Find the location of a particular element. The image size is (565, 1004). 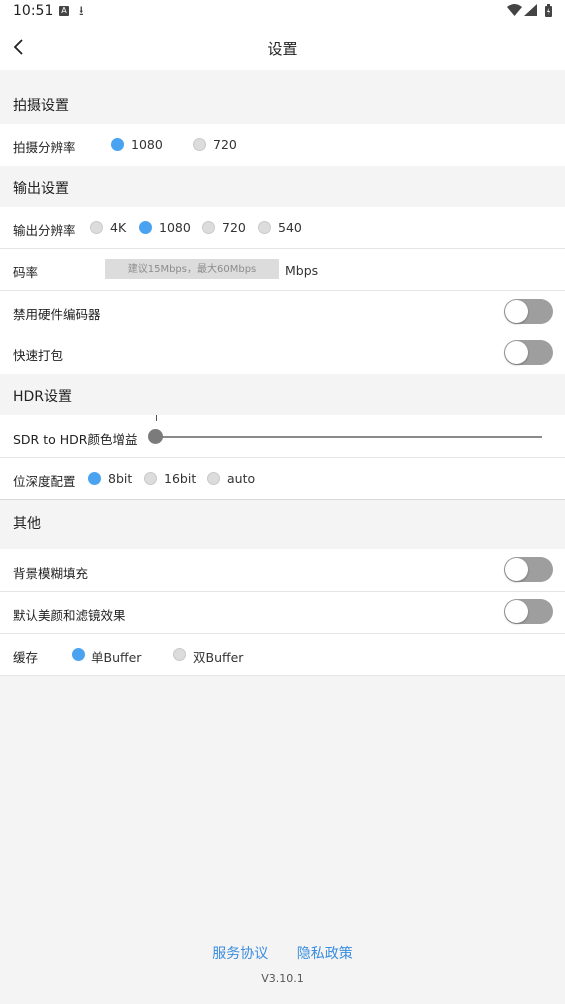

output-resolution-row: 输出分辨率 4K 1080 720 540 is located at coordinates (282, 228).